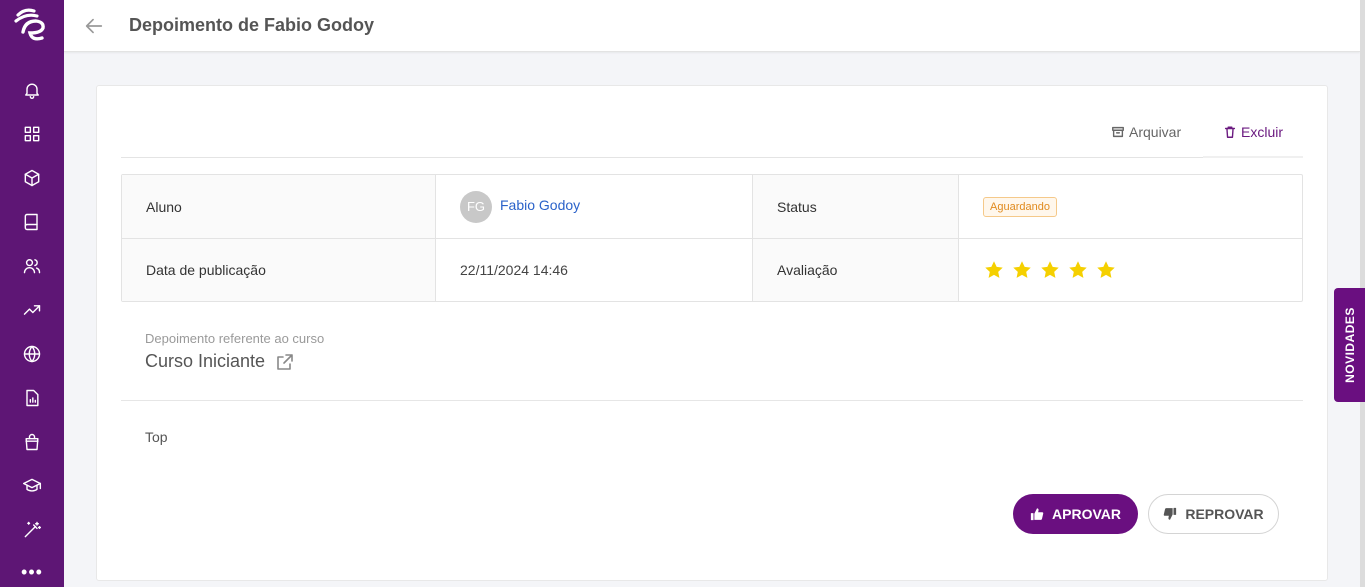  What do you see at coordinates (712, 122) in the screenshot?
I see `card-actions: Arquivar Excluir` at bounding box center [712, 122].